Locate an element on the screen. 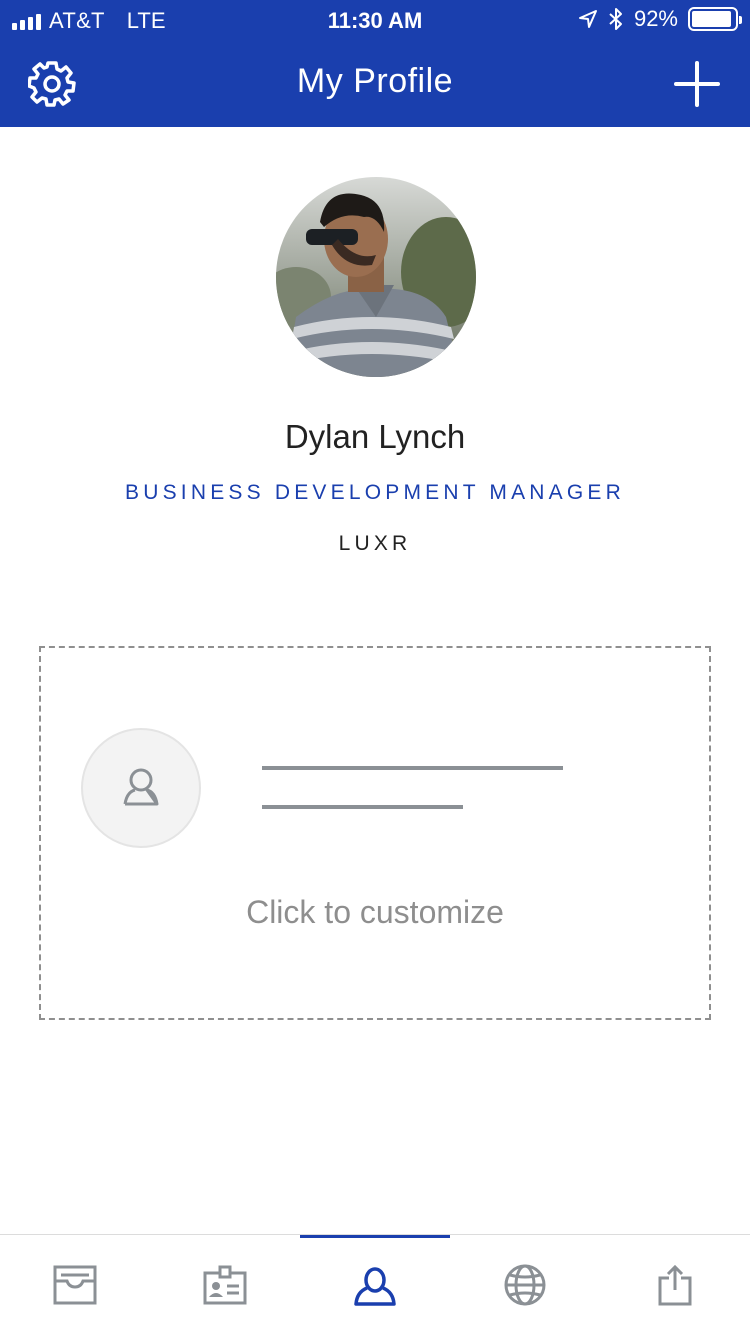  contact-card-icon is located at coordinates (225, 1285).